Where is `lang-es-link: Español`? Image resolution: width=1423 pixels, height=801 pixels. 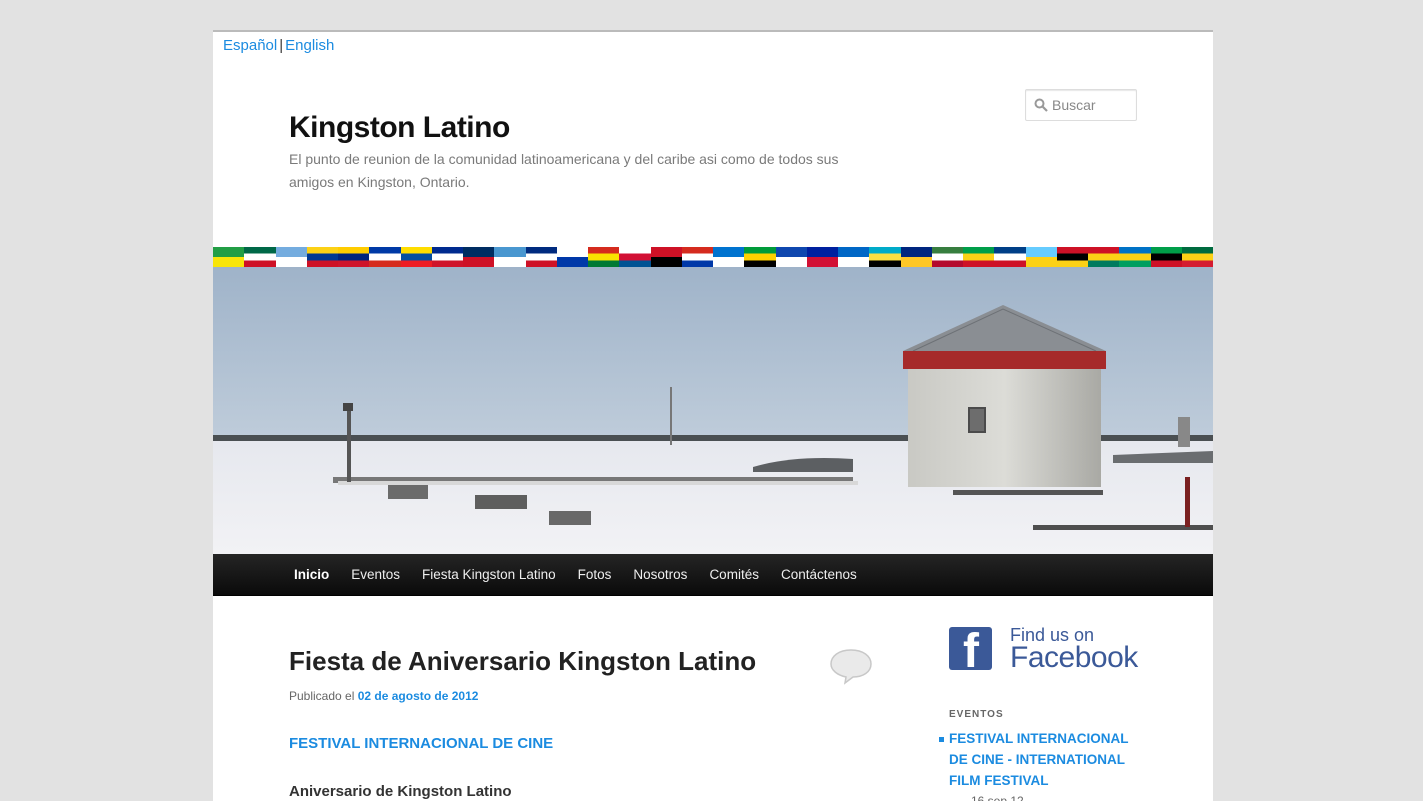 lang-es-link: Español is located at coordinates (250, 45).